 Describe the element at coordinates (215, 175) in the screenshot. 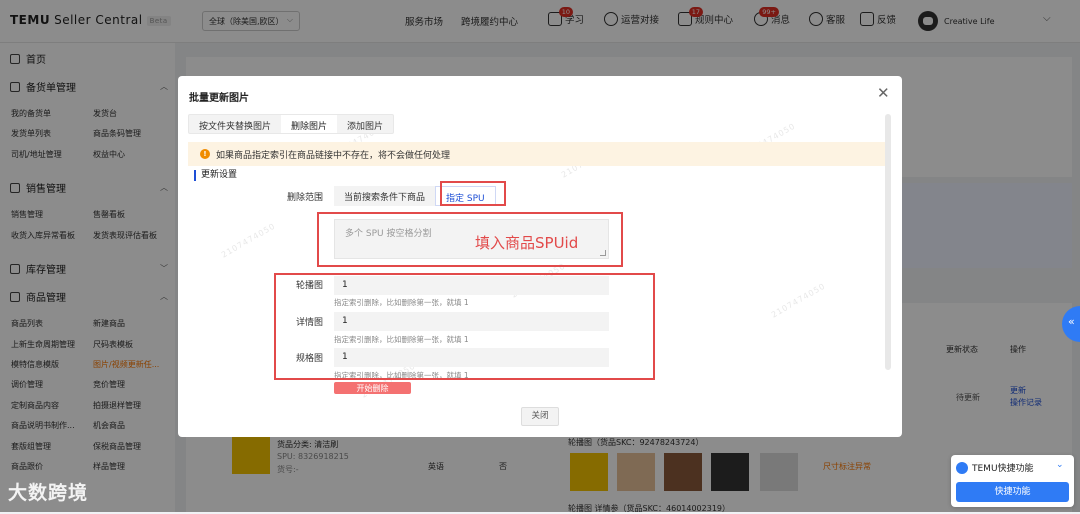

I see `section-title: 更新设置` at that location.